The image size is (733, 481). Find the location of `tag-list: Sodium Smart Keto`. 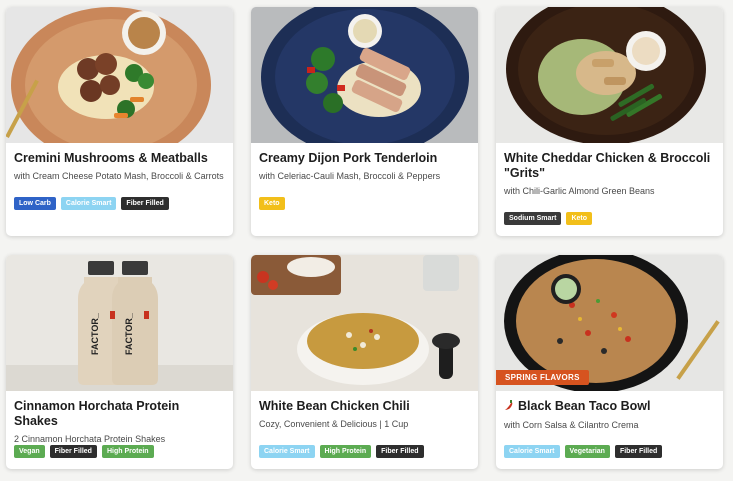

tag-list: Sodium Smart Keto is located at coordinates (548, 218).